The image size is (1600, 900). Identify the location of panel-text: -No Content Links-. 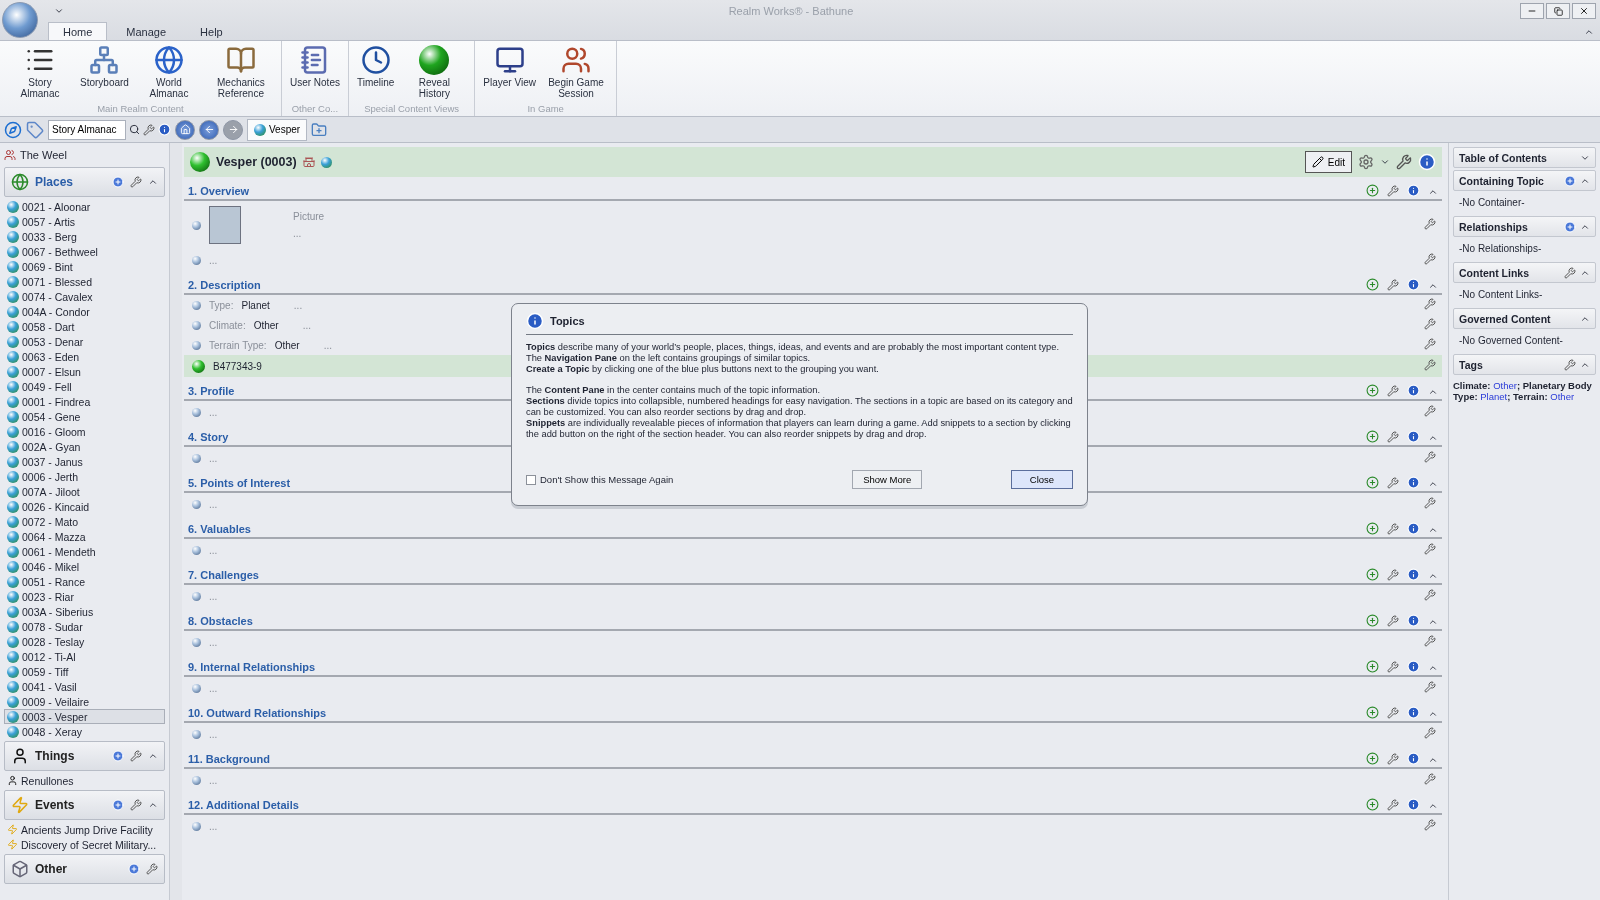
(1501, 295).